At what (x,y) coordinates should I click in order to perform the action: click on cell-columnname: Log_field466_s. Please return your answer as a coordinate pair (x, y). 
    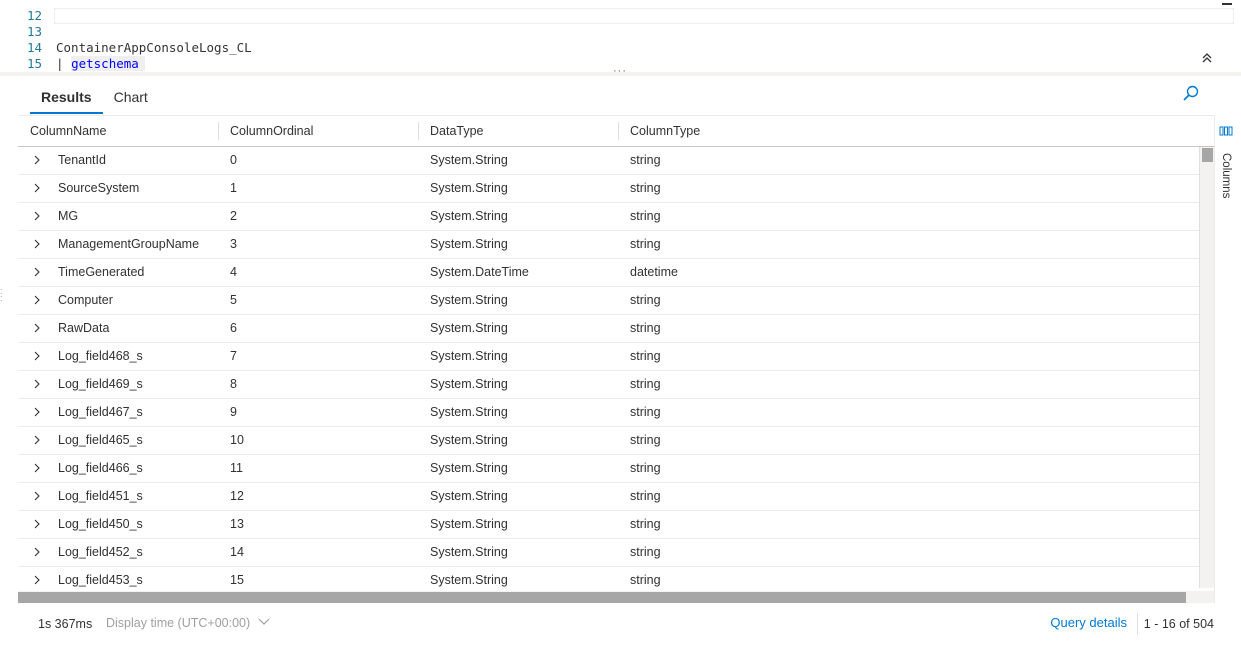
    Looking at the image, I should click on (100, 468).